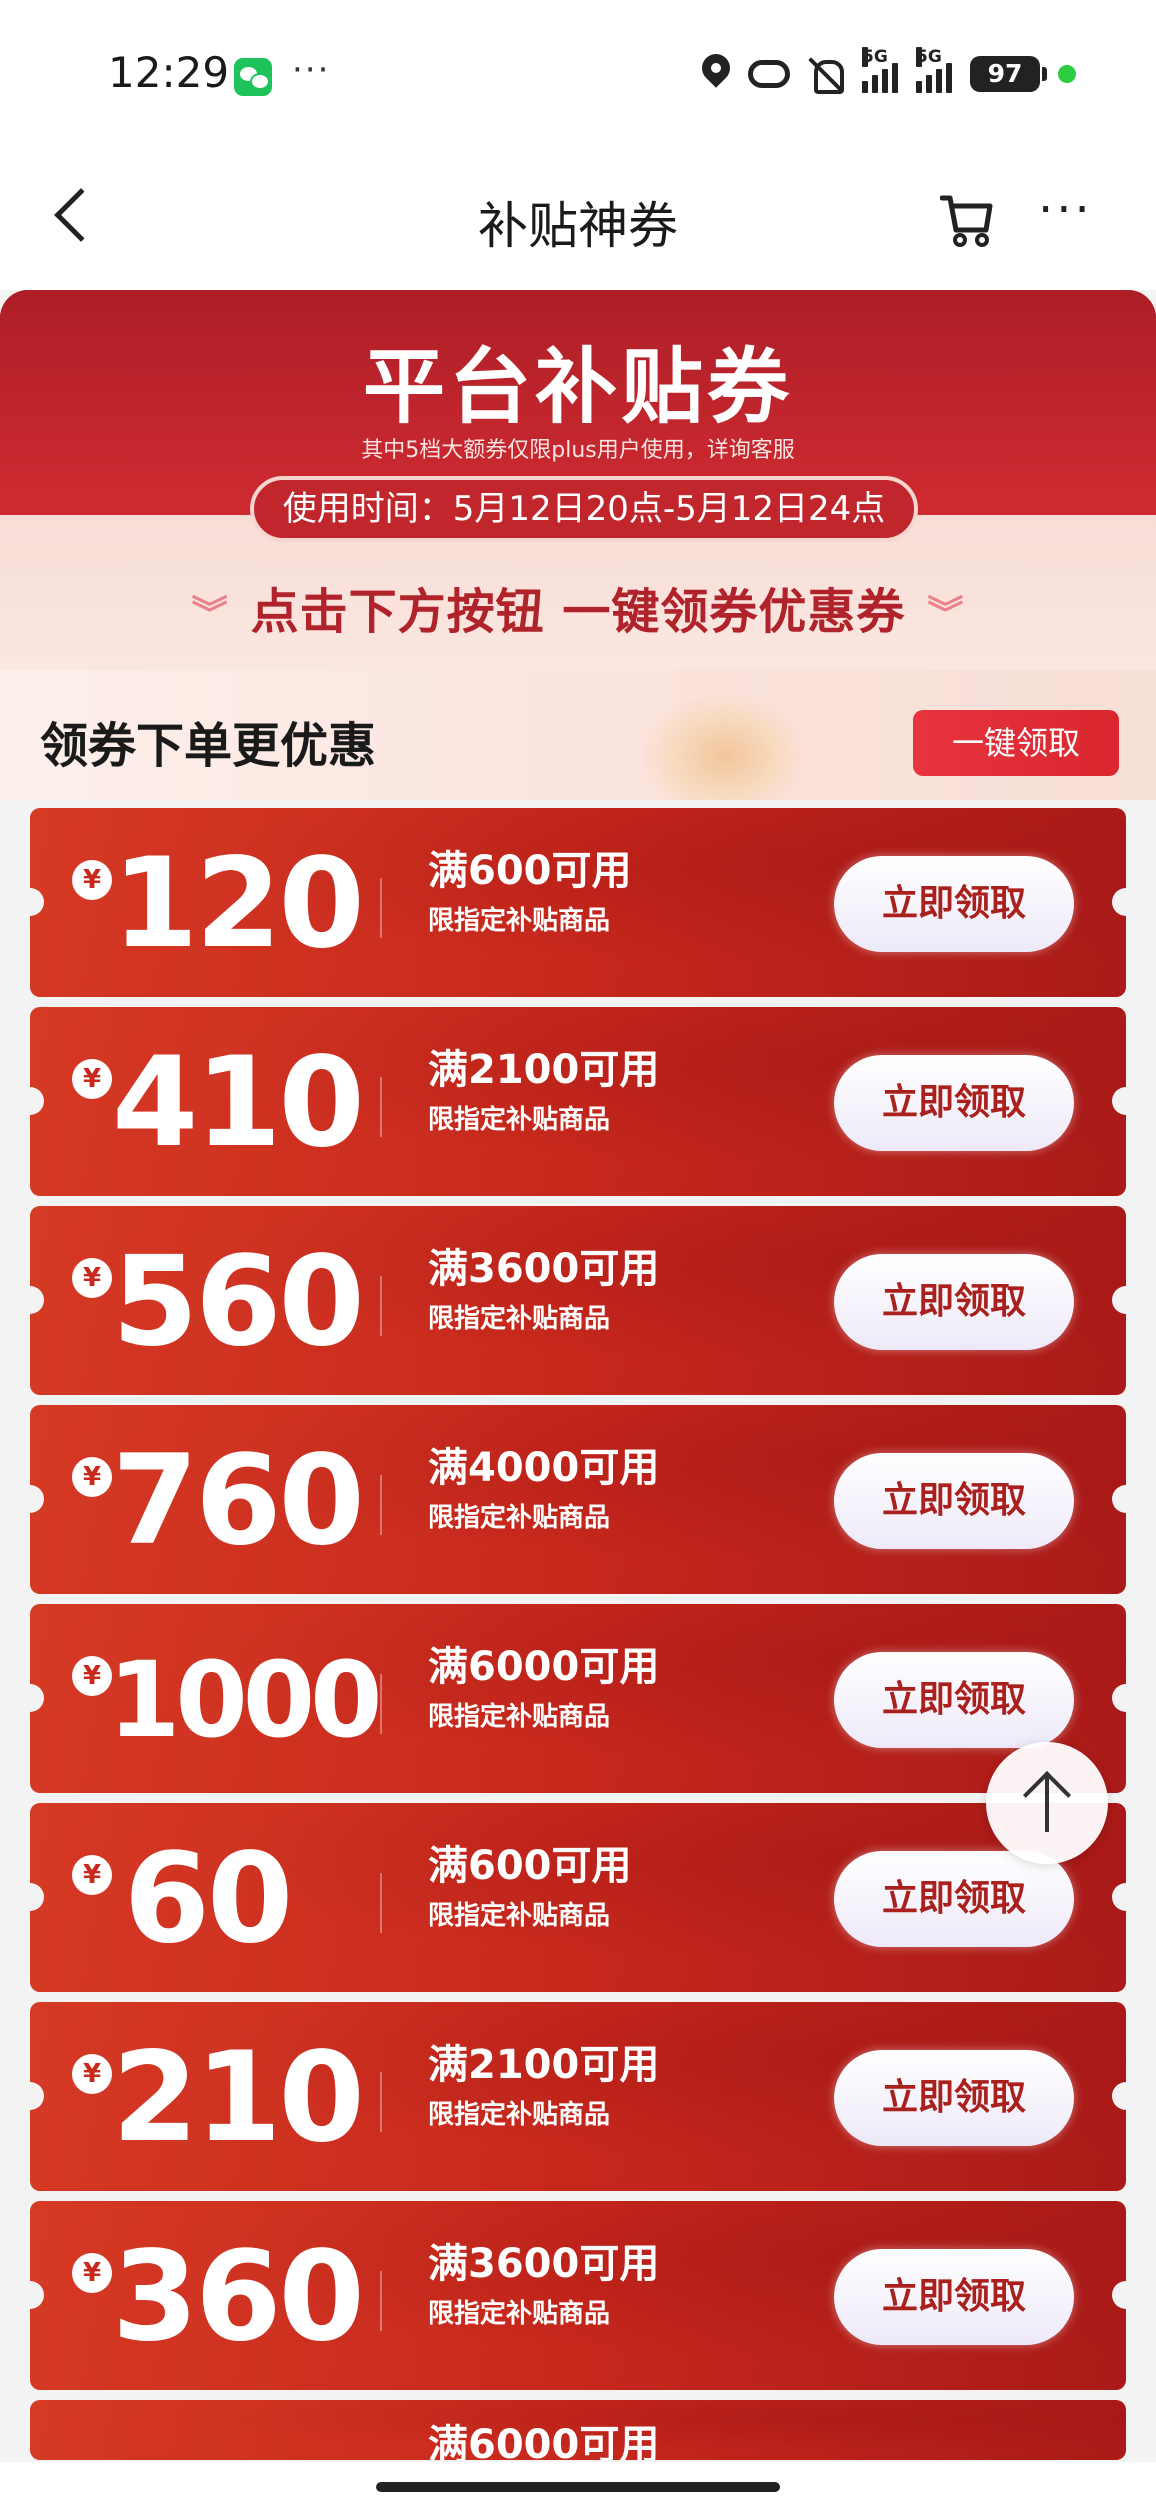 Image resolution: width=1156 pixels, height=2510 pixels. What do you see at coordinates (875, 57) in the screenshot?
I see `network-type: 5G` at bounding box center [875, 57].